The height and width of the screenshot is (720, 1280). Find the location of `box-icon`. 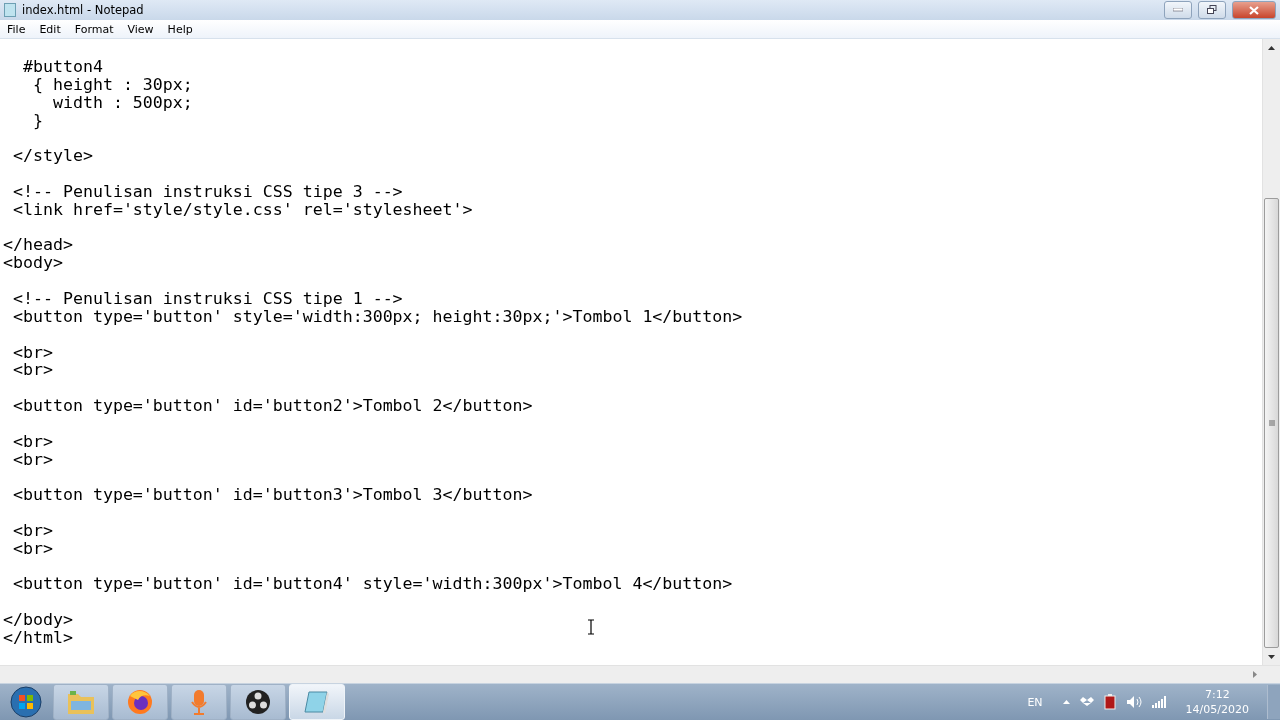

box-icon is located at coordinates (1086, 702).